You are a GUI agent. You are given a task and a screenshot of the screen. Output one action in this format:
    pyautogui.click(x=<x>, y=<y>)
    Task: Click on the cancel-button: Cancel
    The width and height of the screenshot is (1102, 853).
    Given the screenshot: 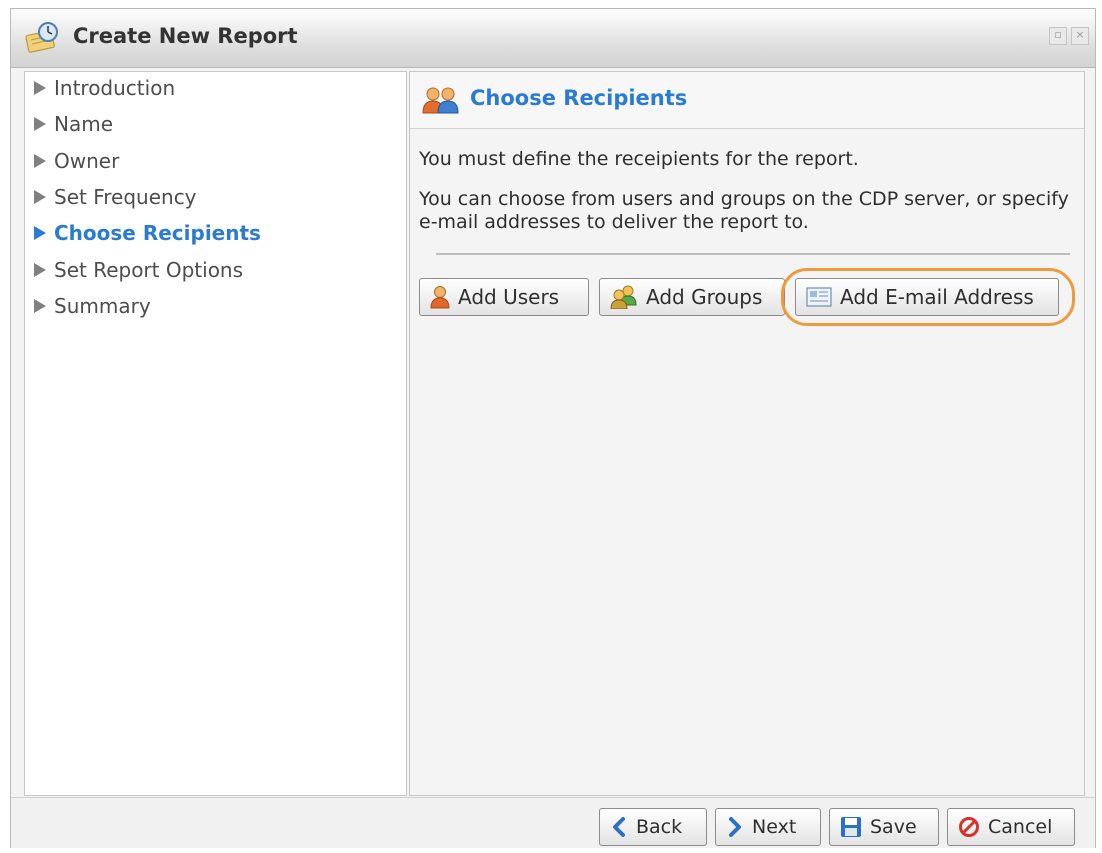 What is the action you would take?
    pyautogui.click(x=1011, y=827)
    